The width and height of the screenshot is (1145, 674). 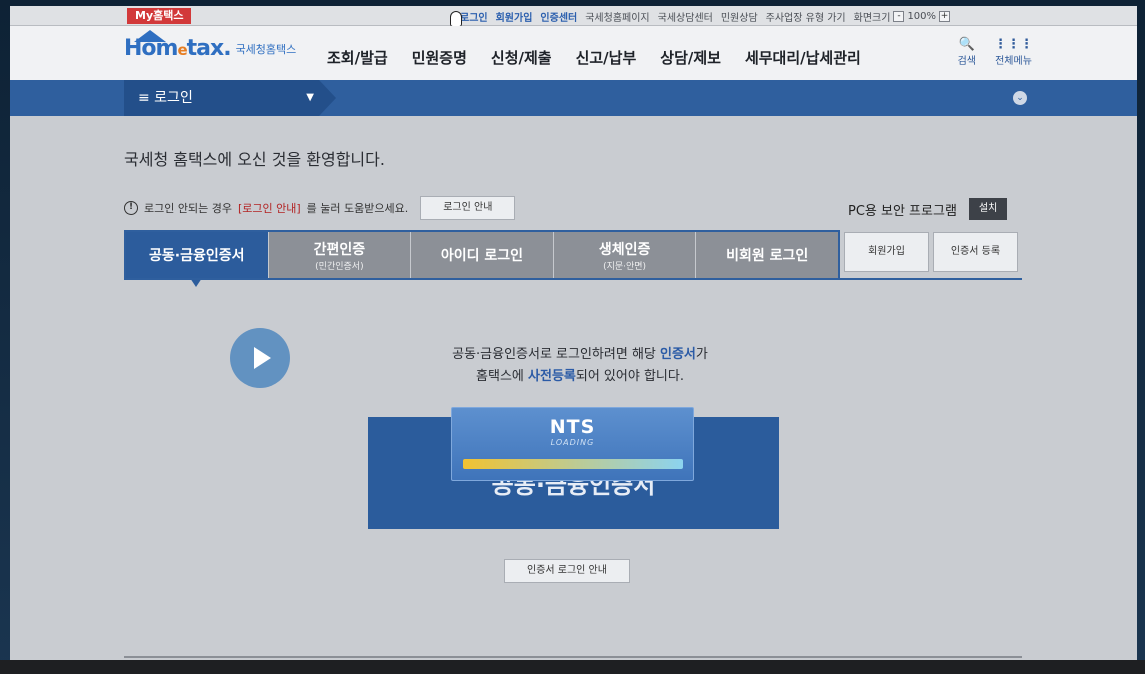 I want to click on notice-text-pre: 로그인 안되는 경우, so click(x=188, y=208).